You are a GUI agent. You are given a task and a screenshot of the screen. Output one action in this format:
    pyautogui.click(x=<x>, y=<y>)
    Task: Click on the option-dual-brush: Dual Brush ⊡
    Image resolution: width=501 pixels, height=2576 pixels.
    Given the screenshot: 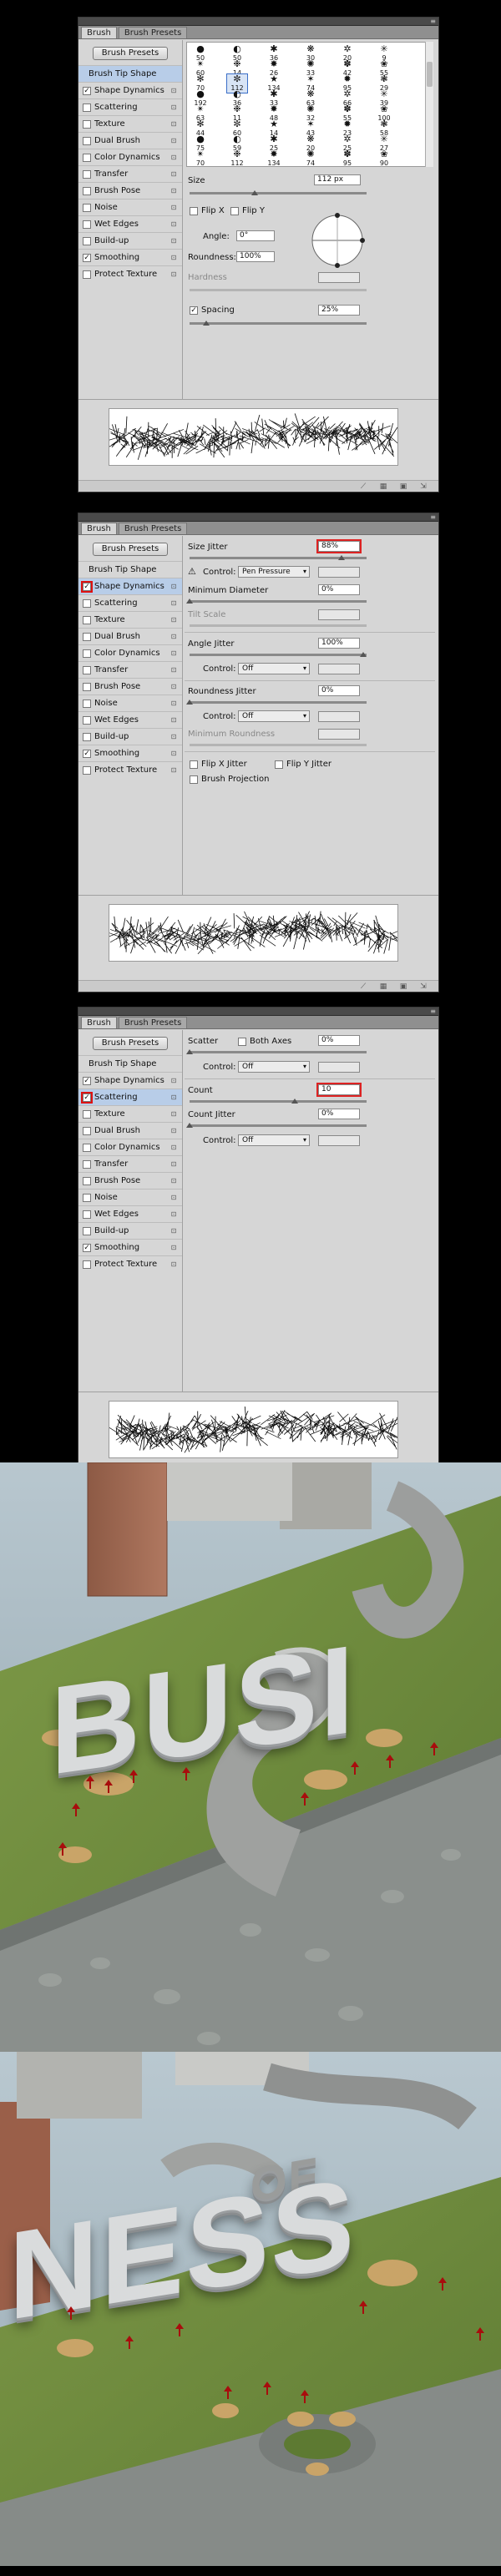 What is the action you would take?
    pyautogui.click(x=130, y=636)
    